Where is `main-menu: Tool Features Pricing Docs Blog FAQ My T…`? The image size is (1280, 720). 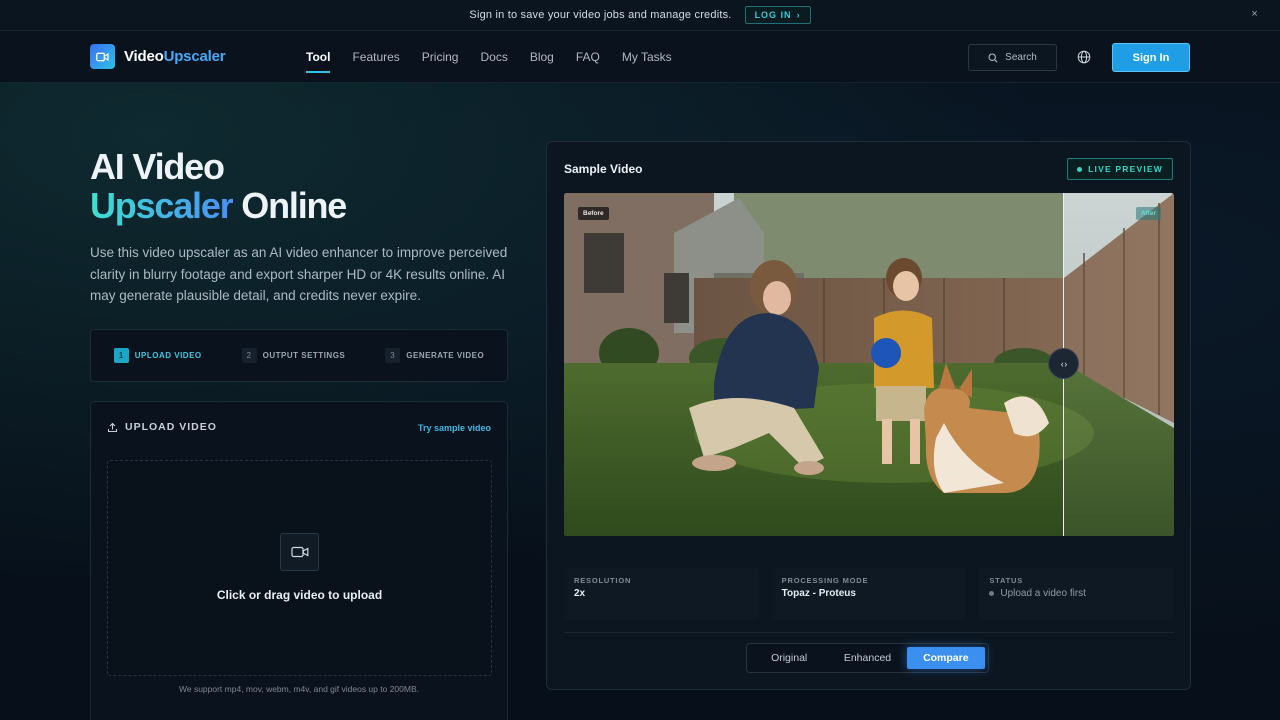 main-menu: Tool Features Pricing Docs Blog FAQ My T… is located at coordinates (489, 57).